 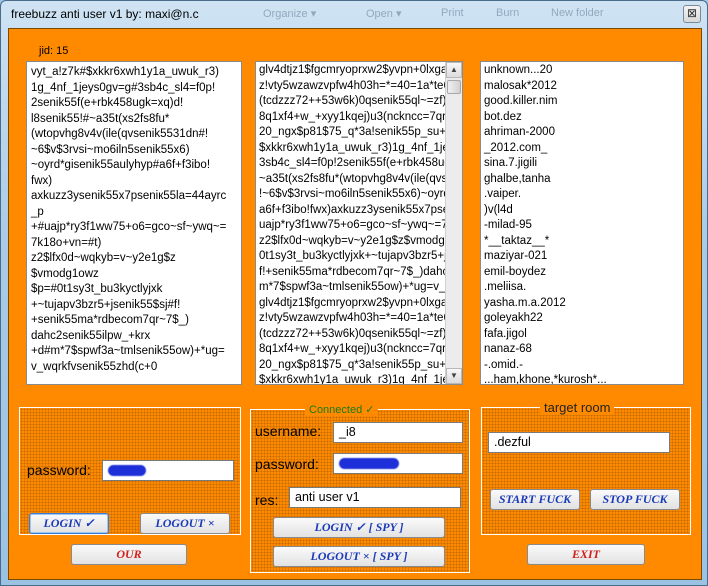 I want to click on login-panel: password: LOGIN ✓ LOGOUT ×, so click(x=130, y=471).